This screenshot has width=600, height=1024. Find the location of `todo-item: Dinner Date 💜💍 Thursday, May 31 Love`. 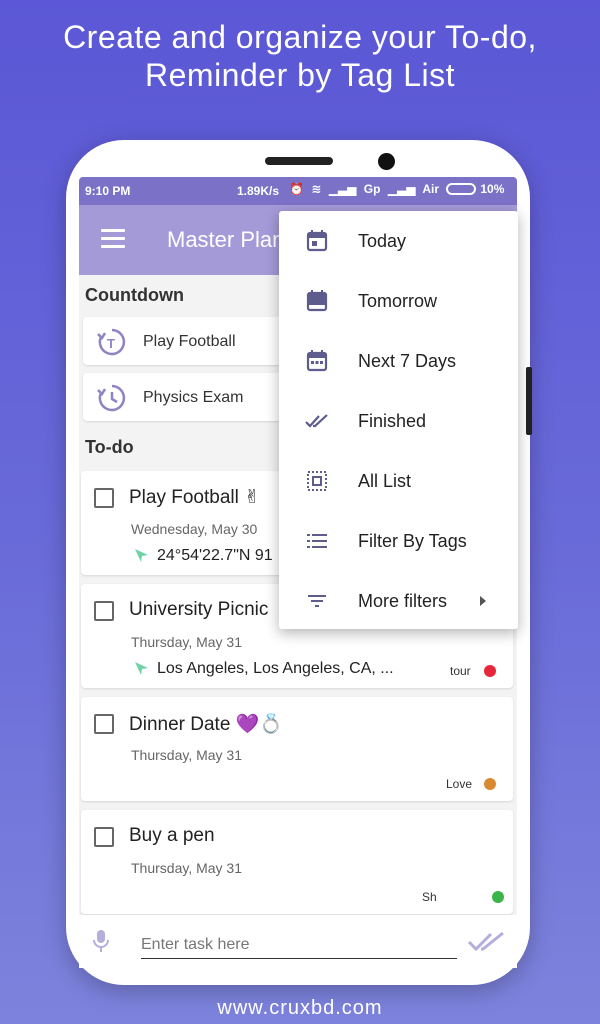

todo-item: Dinner Date 💜💍 Thursday, May 31 Love is located at coordinates (297, 749).